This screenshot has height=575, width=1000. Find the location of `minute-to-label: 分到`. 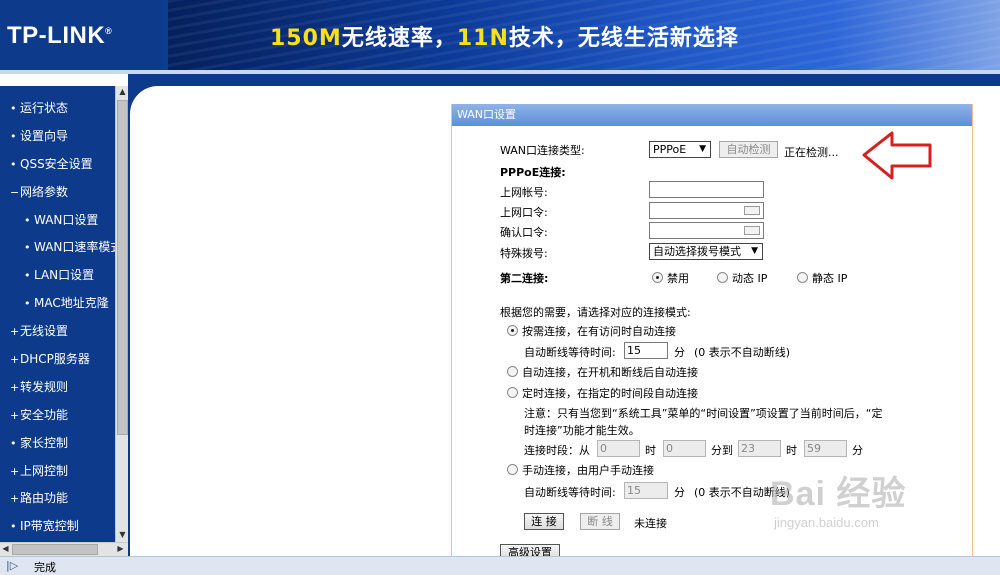

minute-to-label: 分到 is located at coordinates (722, 450).